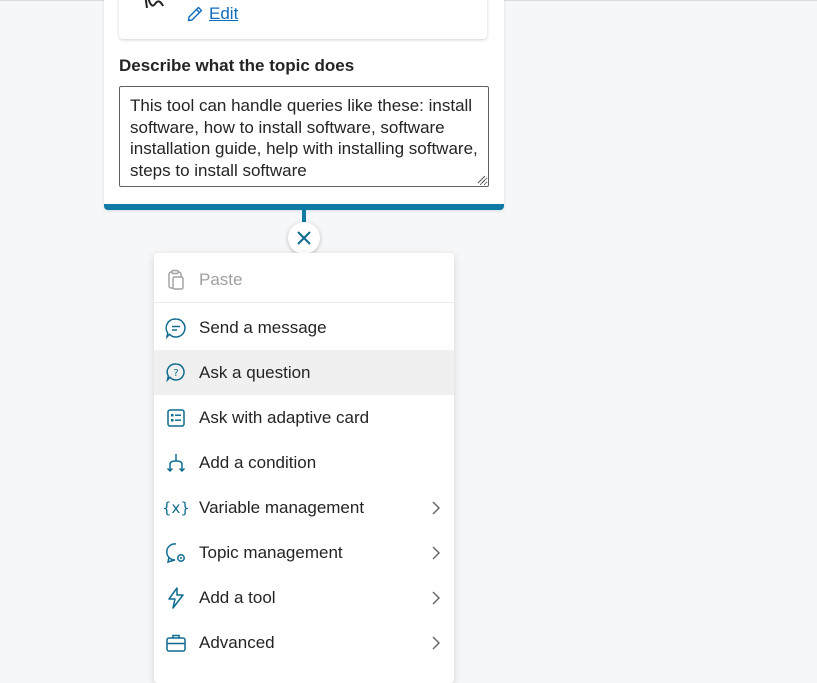 This screenshot has height=683, width=817. Describe the element at coordinates (284, 417) in the screenshot. I see `menu-item-label: Ask with adaptive card` at that location.